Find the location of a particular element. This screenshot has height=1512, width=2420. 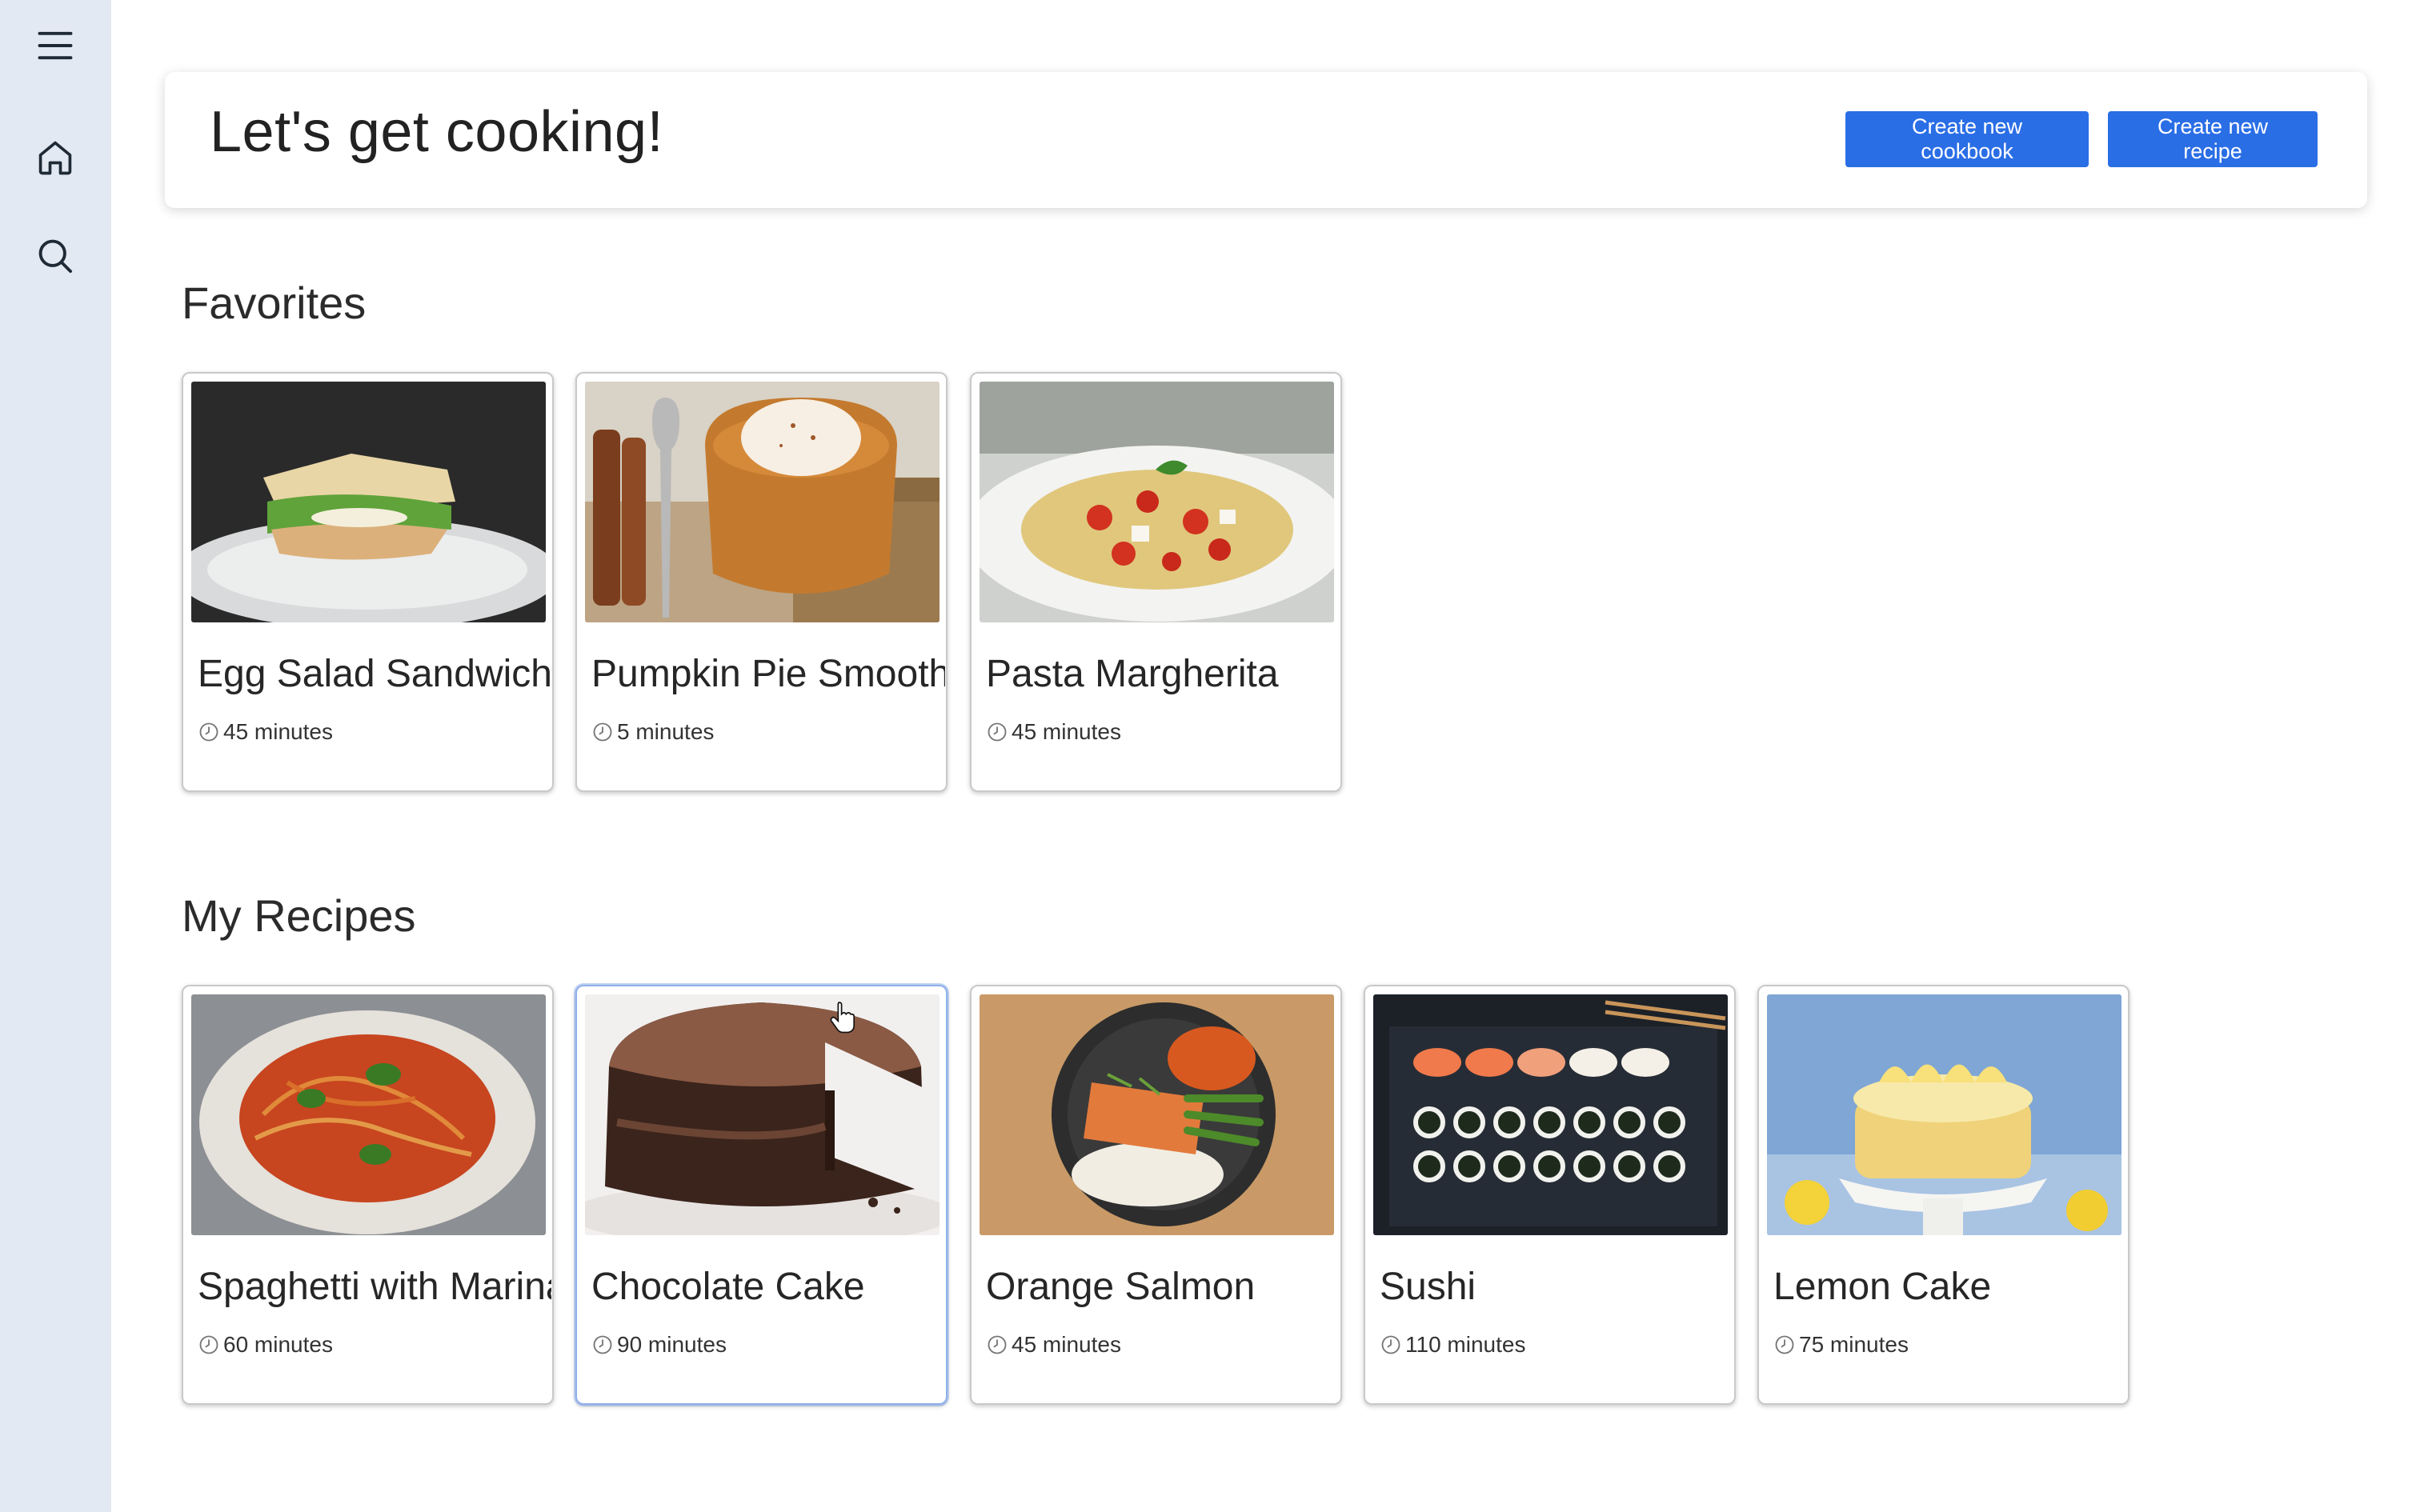

recipe-card: Egg Salad Sandwiches 45 minutes is located at coordinates (368, 582).